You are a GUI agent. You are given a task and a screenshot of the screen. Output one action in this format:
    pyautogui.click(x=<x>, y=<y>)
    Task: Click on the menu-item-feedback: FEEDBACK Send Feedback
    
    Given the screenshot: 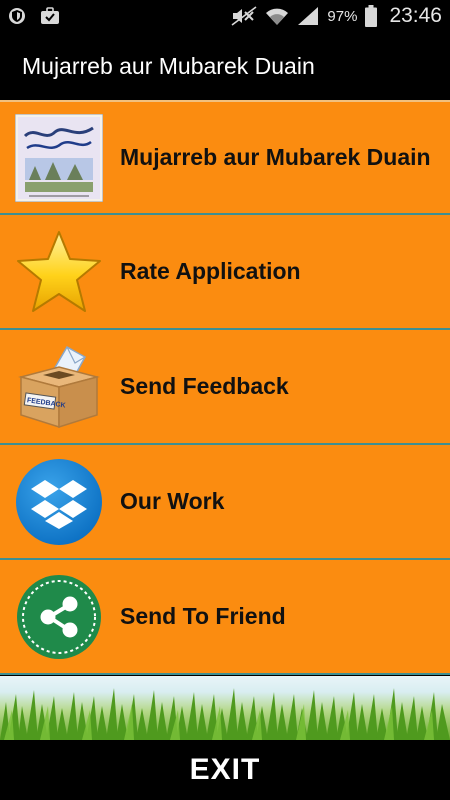 What is the action you would take?
    pyautogui.click(x=225, y=387)
    